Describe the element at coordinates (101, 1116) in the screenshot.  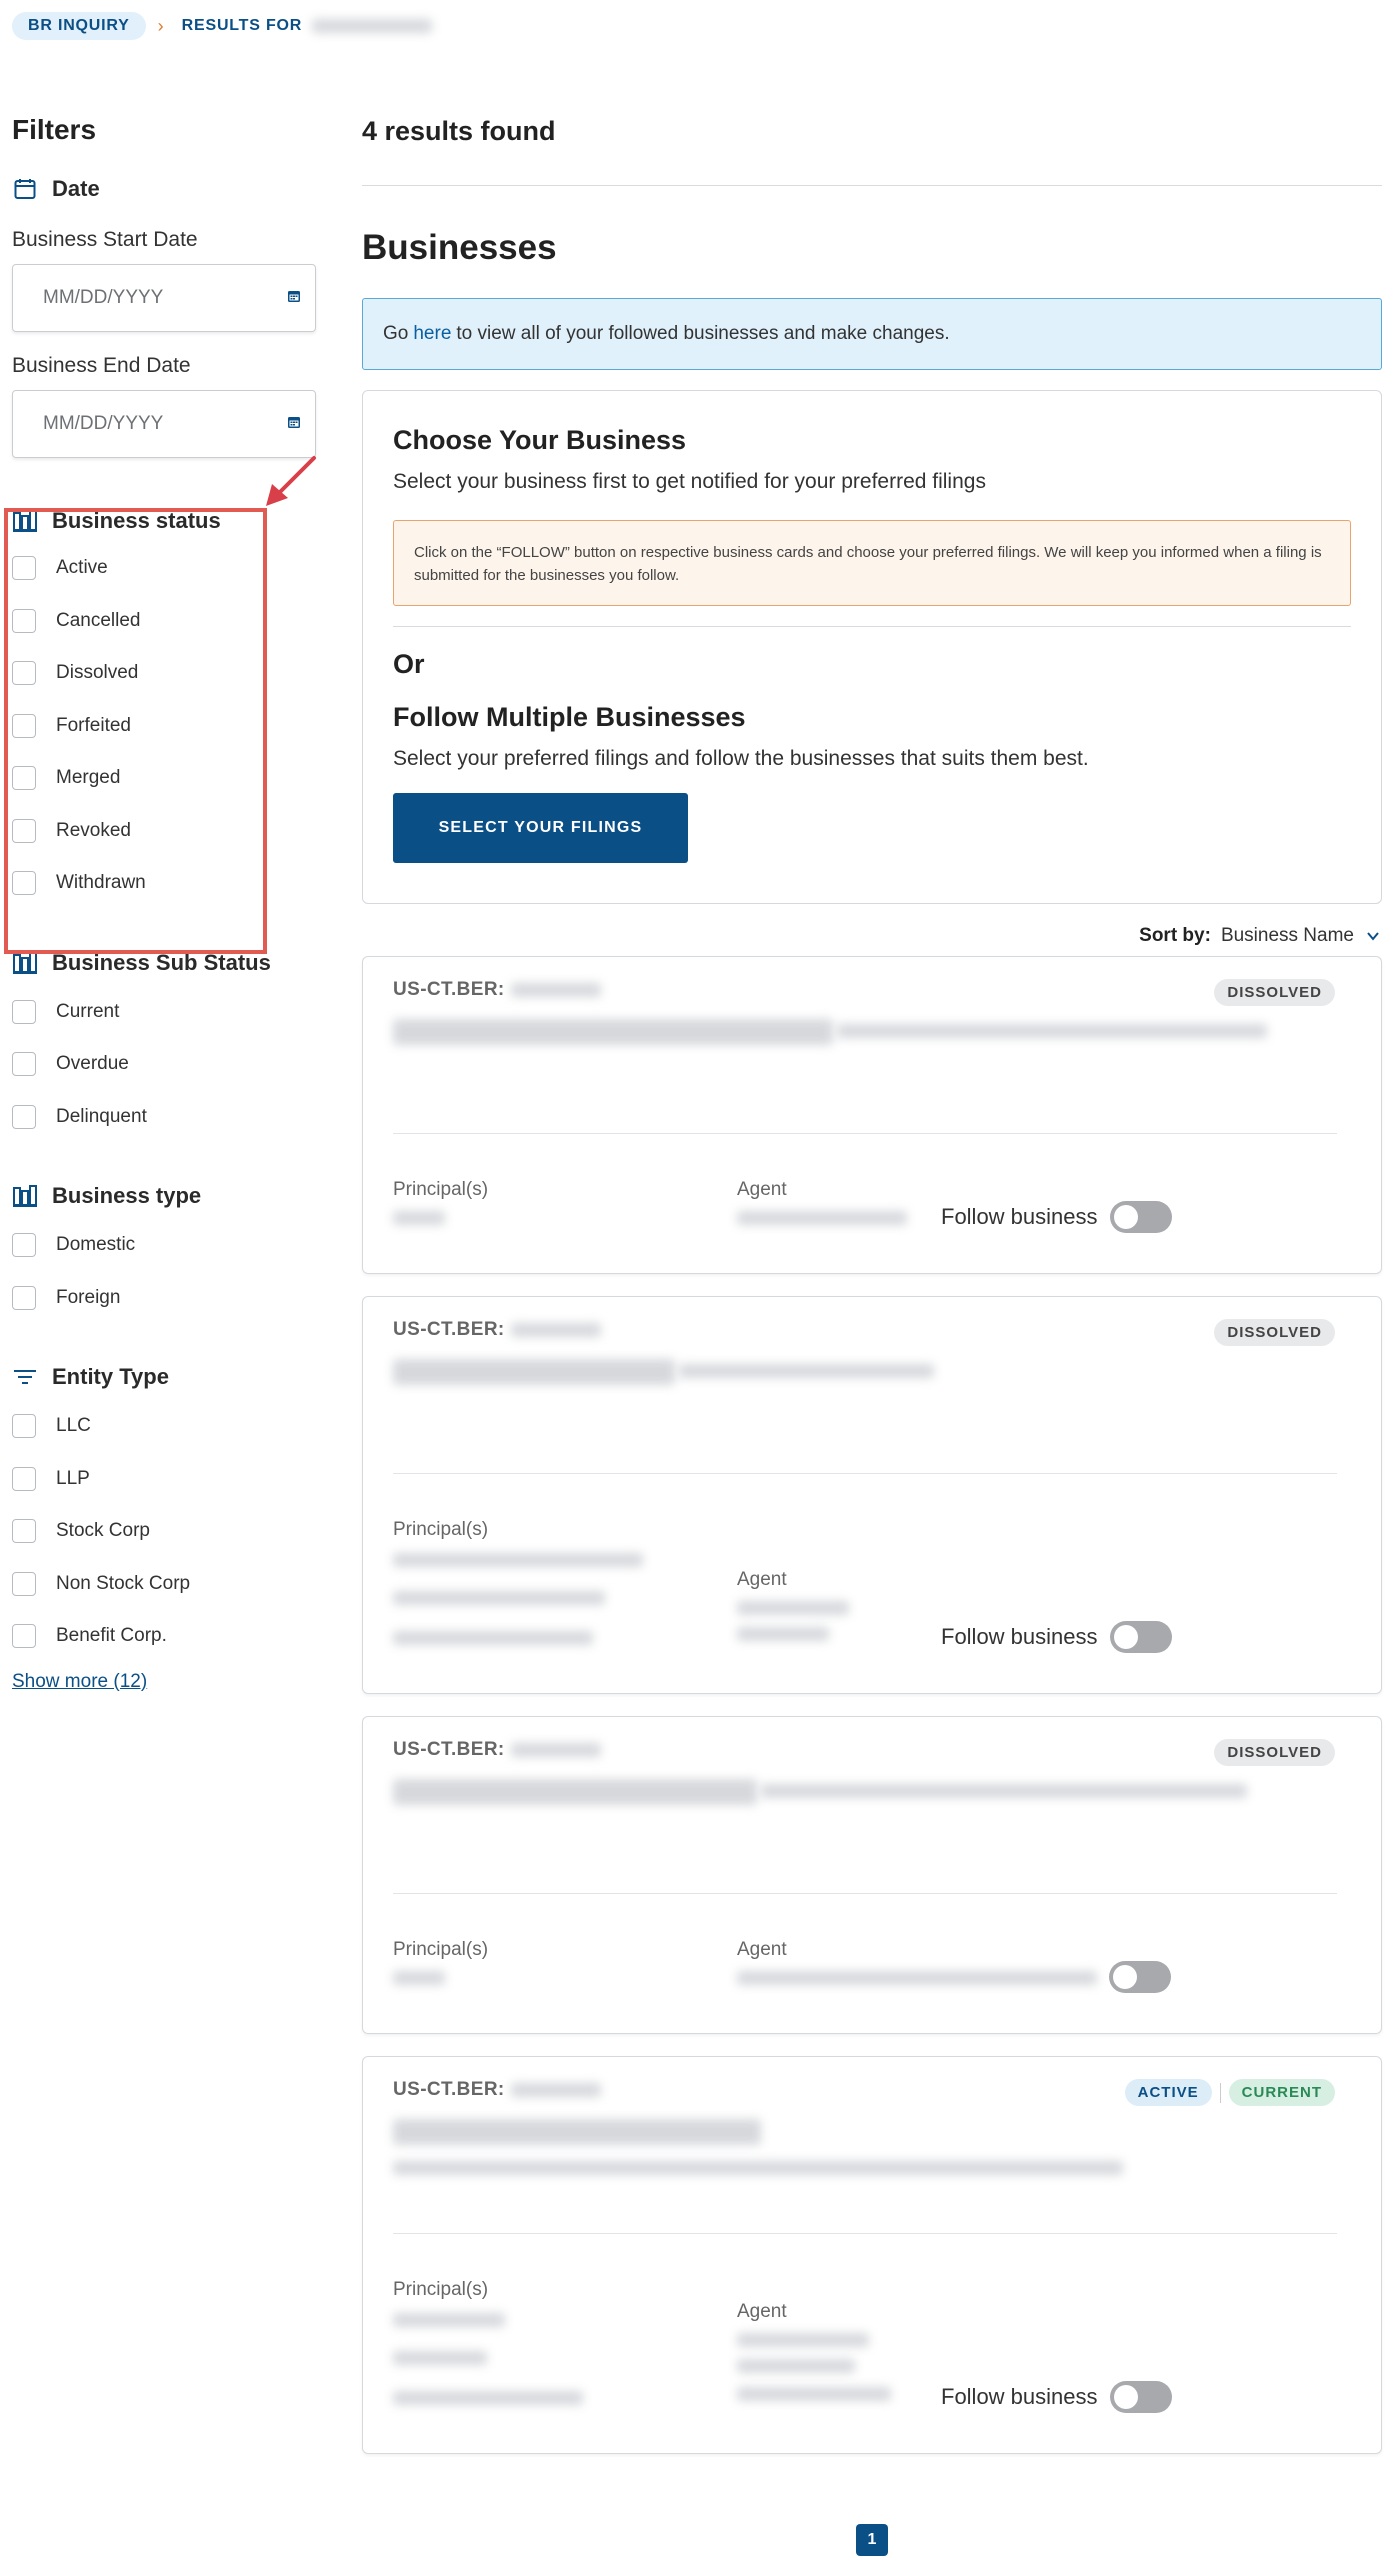
I see `option-label: Delinquent` at that location.